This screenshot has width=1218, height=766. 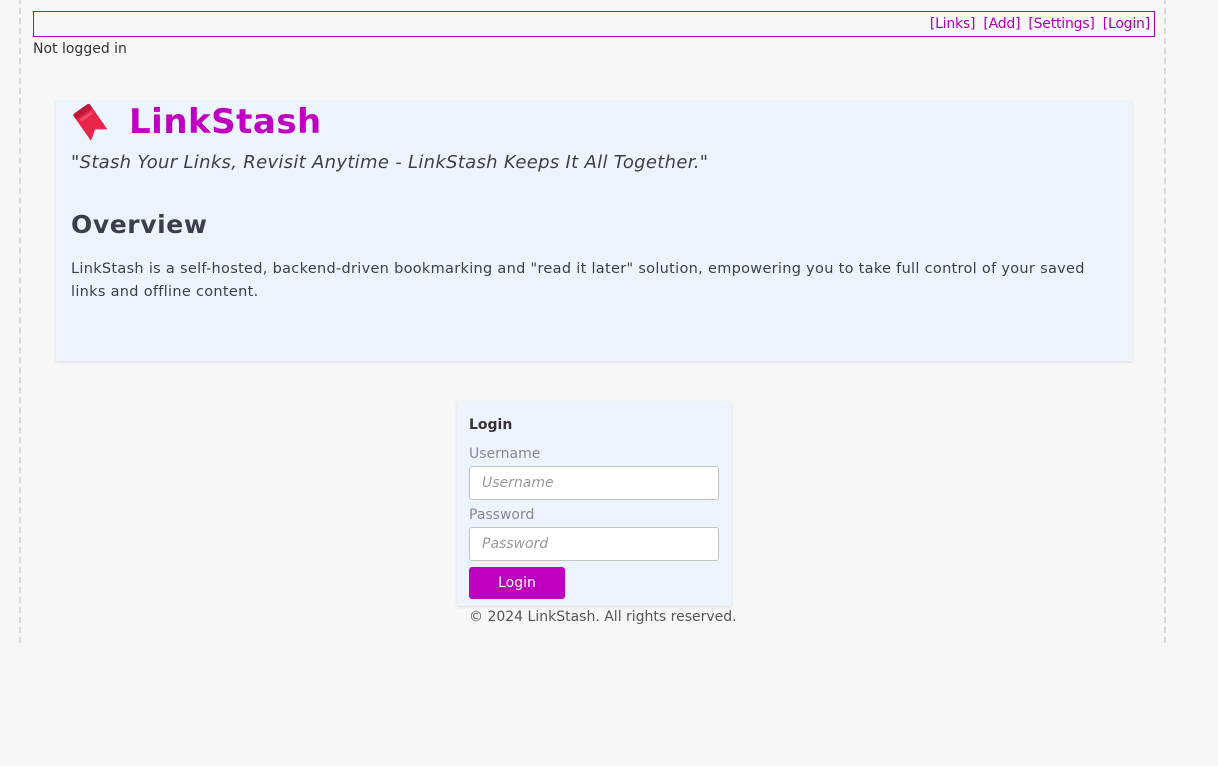 What do you see at coordinates (953, 24) in the screenshot?
I see `nav-link-links: [Links]` at bounding box center [953, 24].